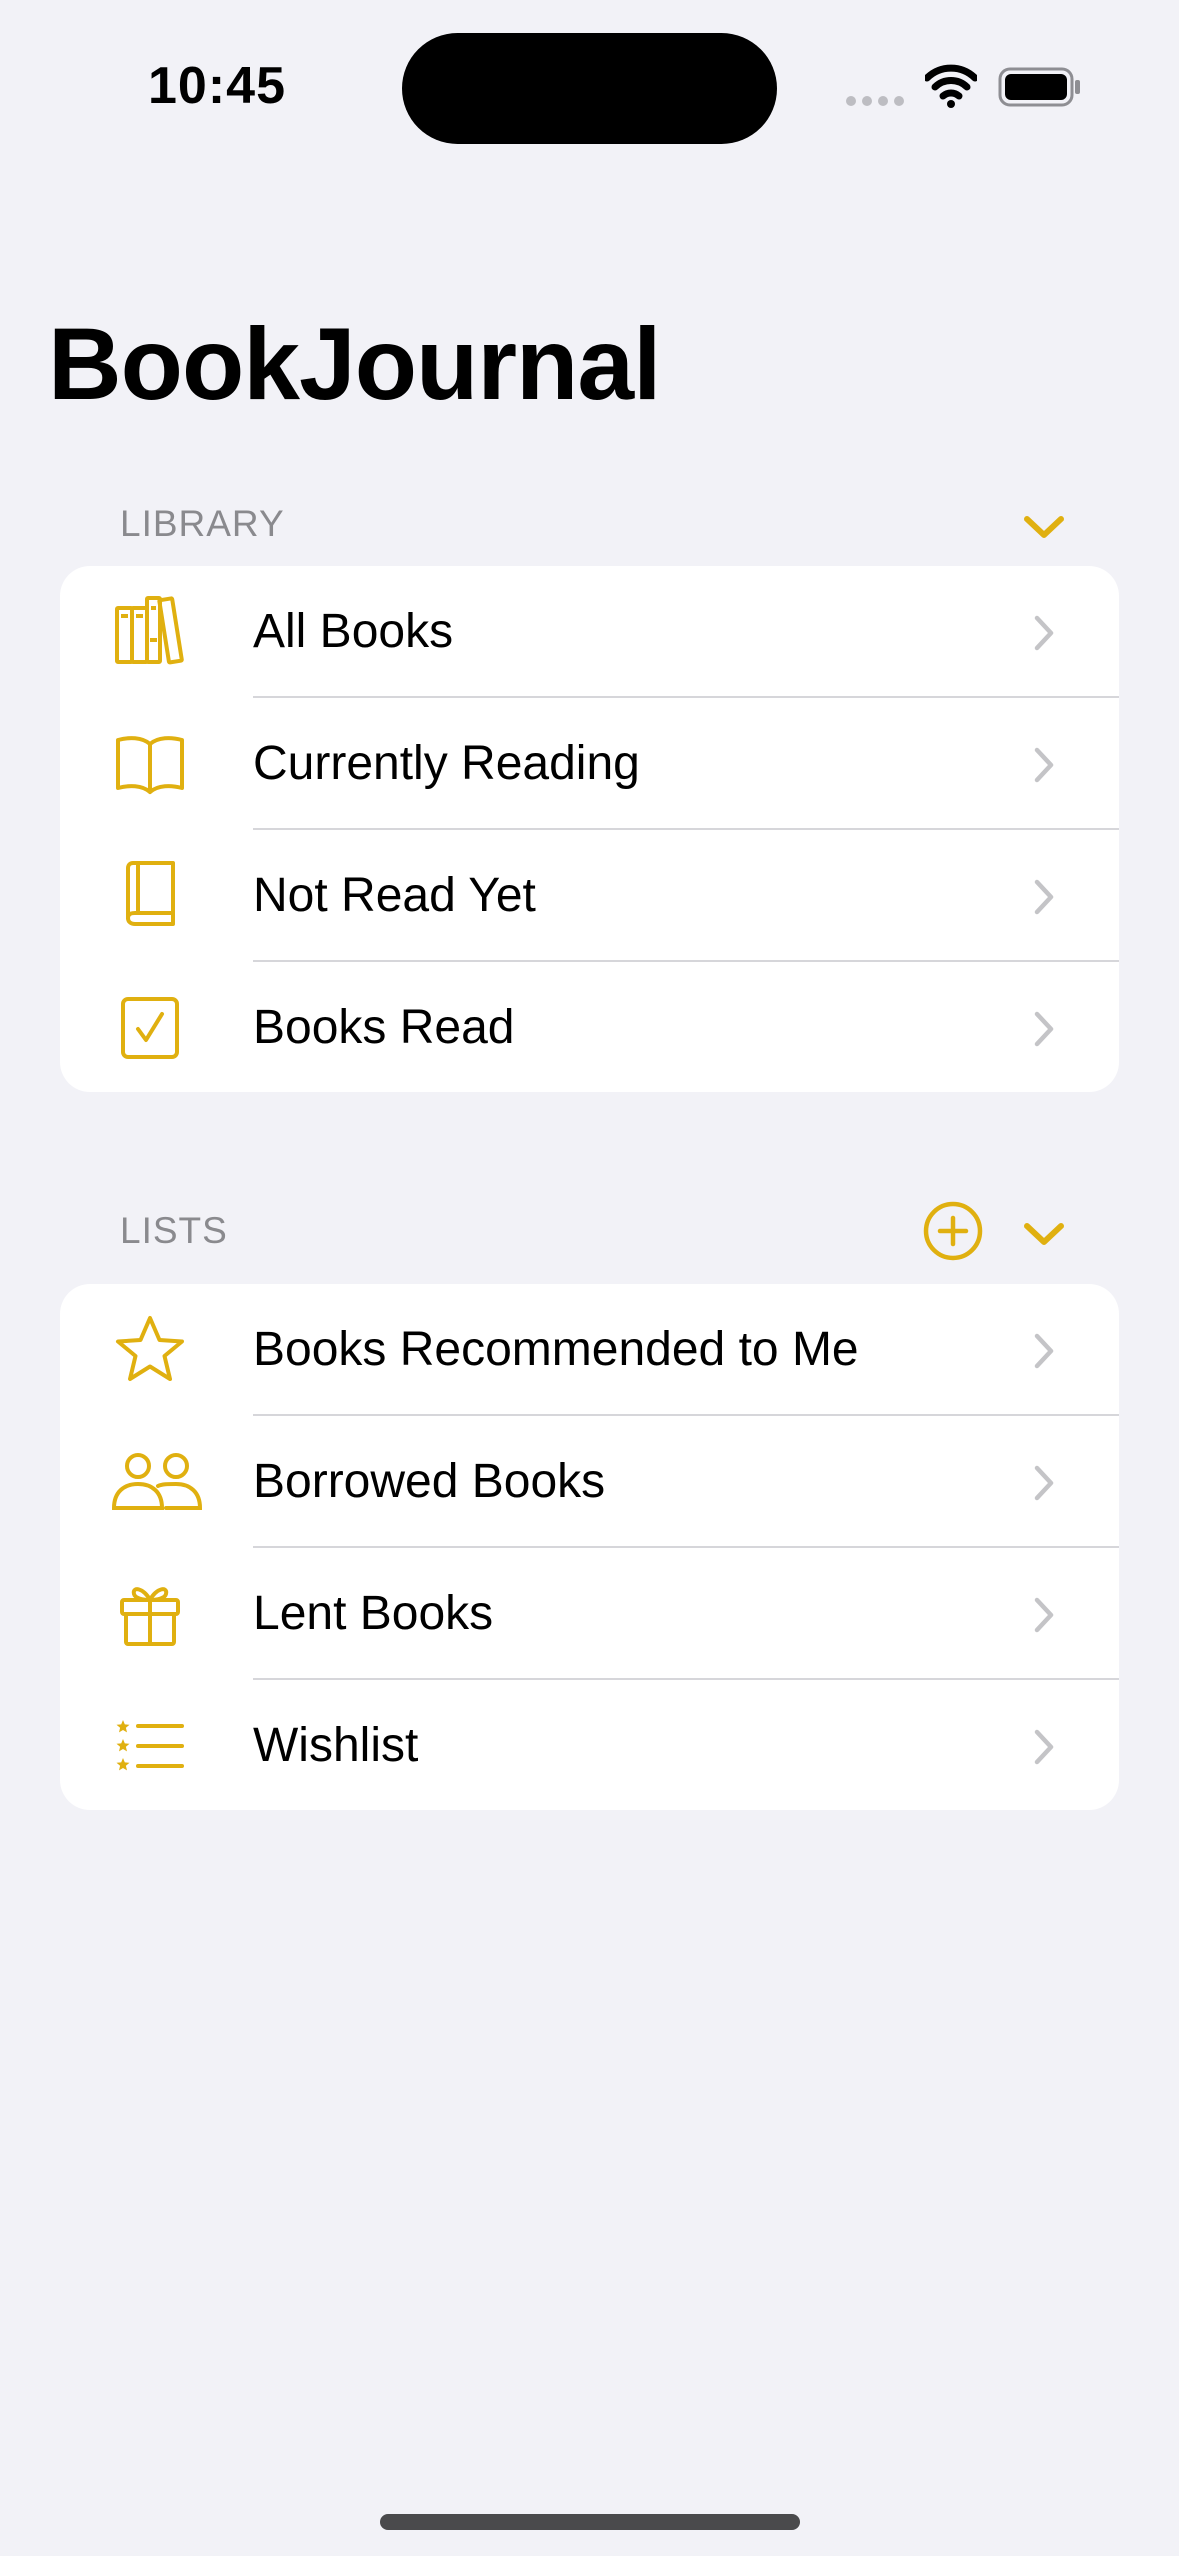 The image size is (1179, 2556). What do you see at coordinates (589, 896) in the screenshot?
I see `sidebar-item-not-read-yet: Not Read Yet` at bounding box center [589, 896].